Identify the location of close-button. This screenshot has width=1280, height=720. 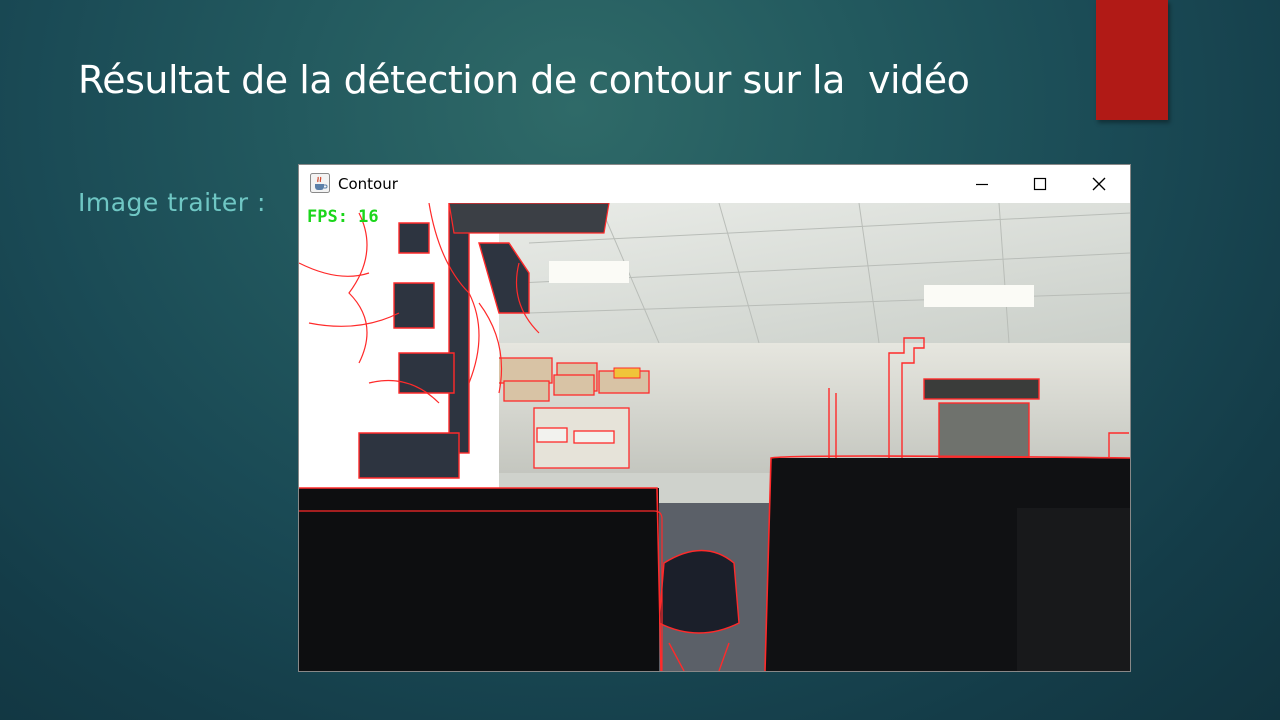
(1099, 184).